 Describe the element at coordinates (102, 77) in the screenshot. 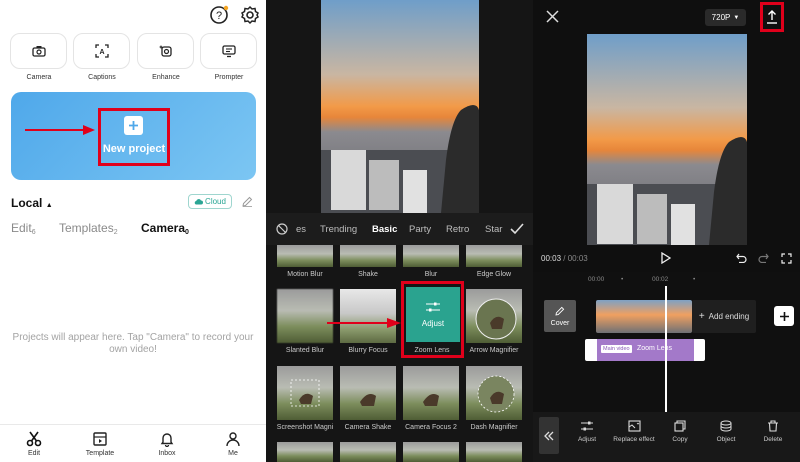

I see `captions-tool-label: Captions` at that location.